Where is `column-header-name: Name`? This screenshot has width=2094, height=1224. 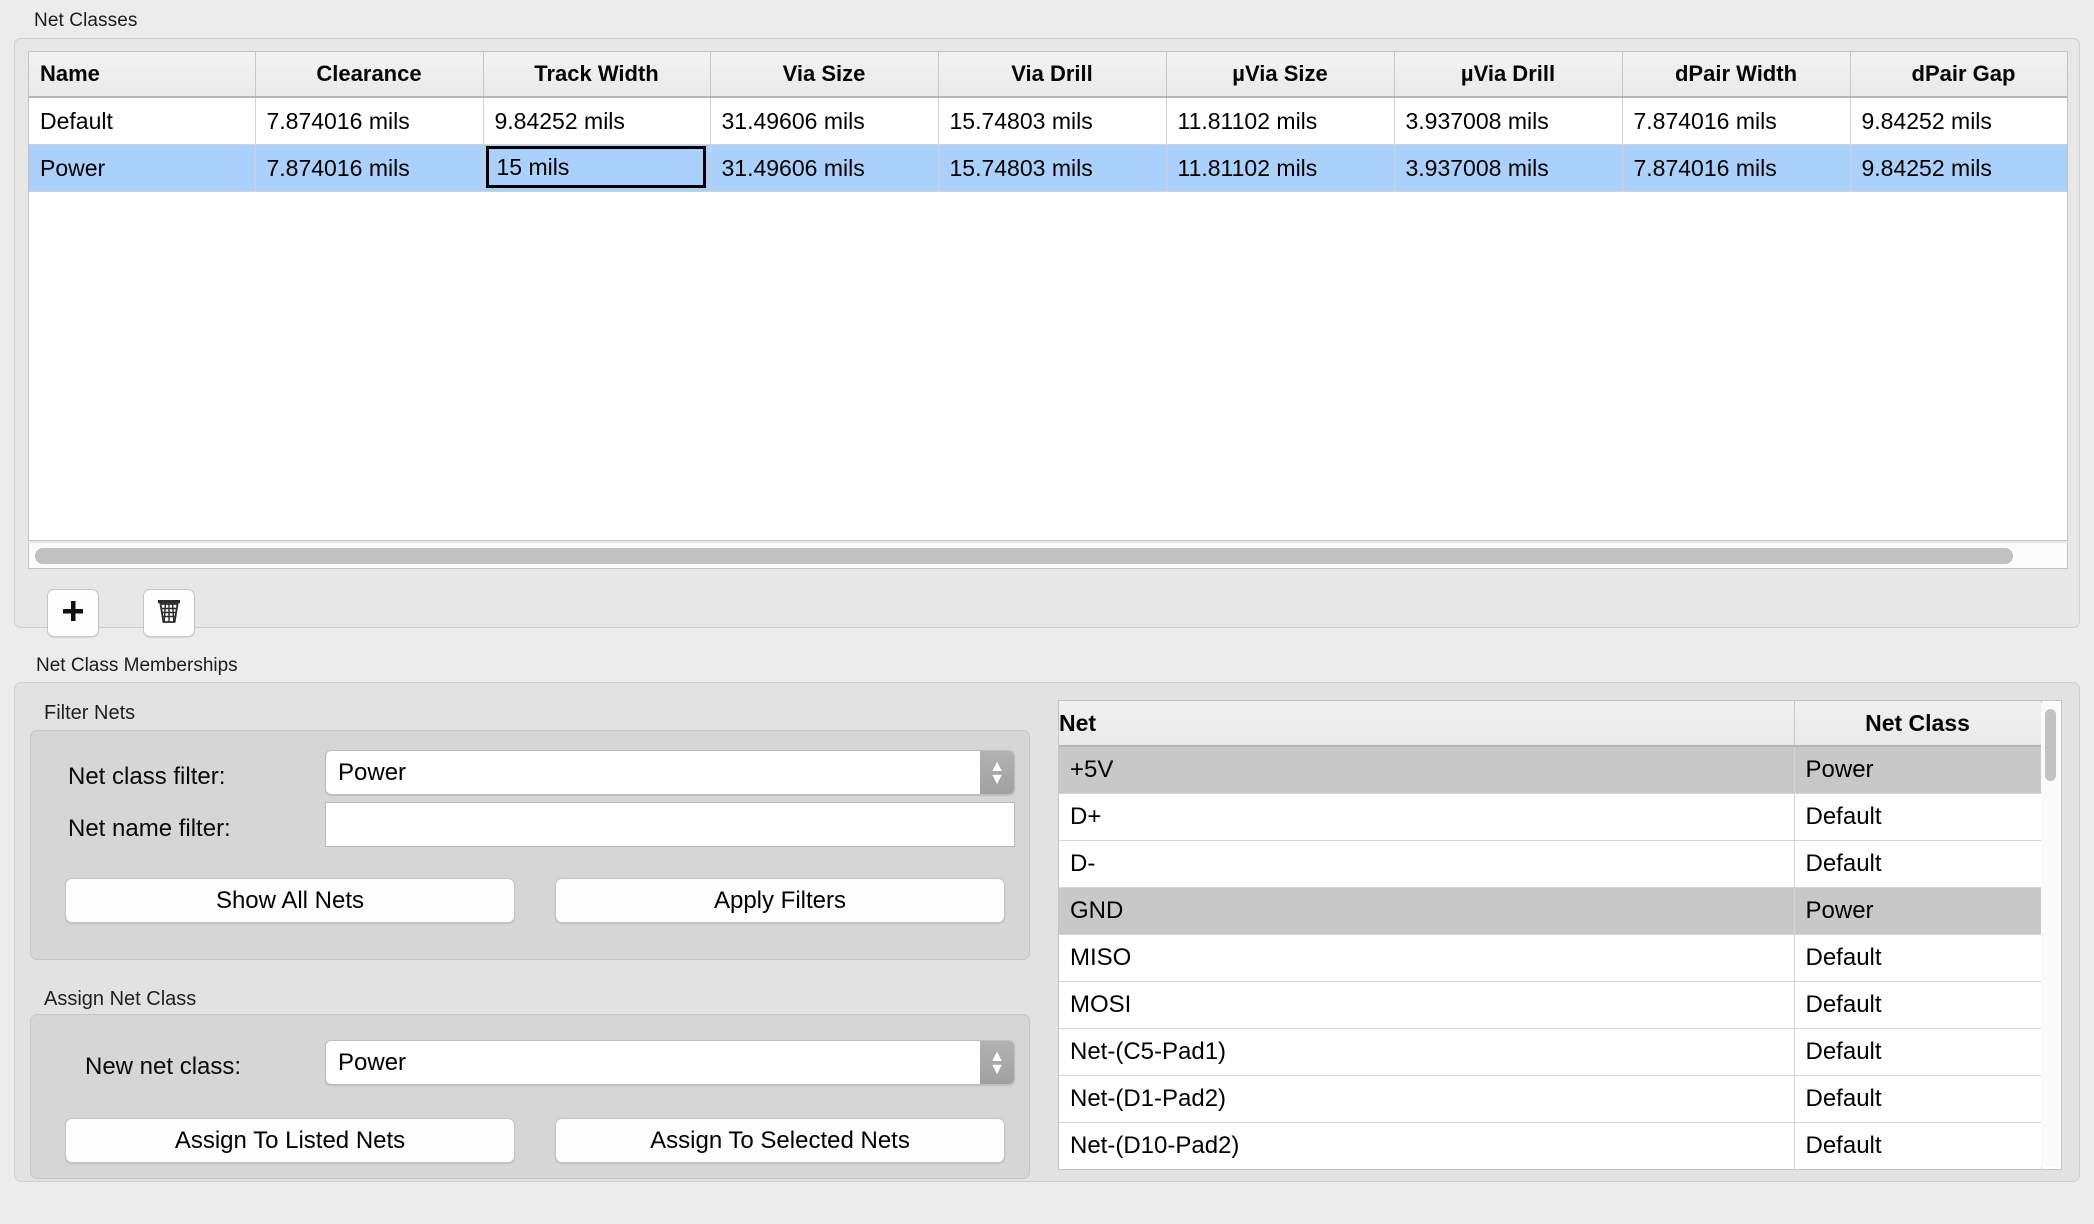
column-header-name: Name is located at coordinates (142, 75).